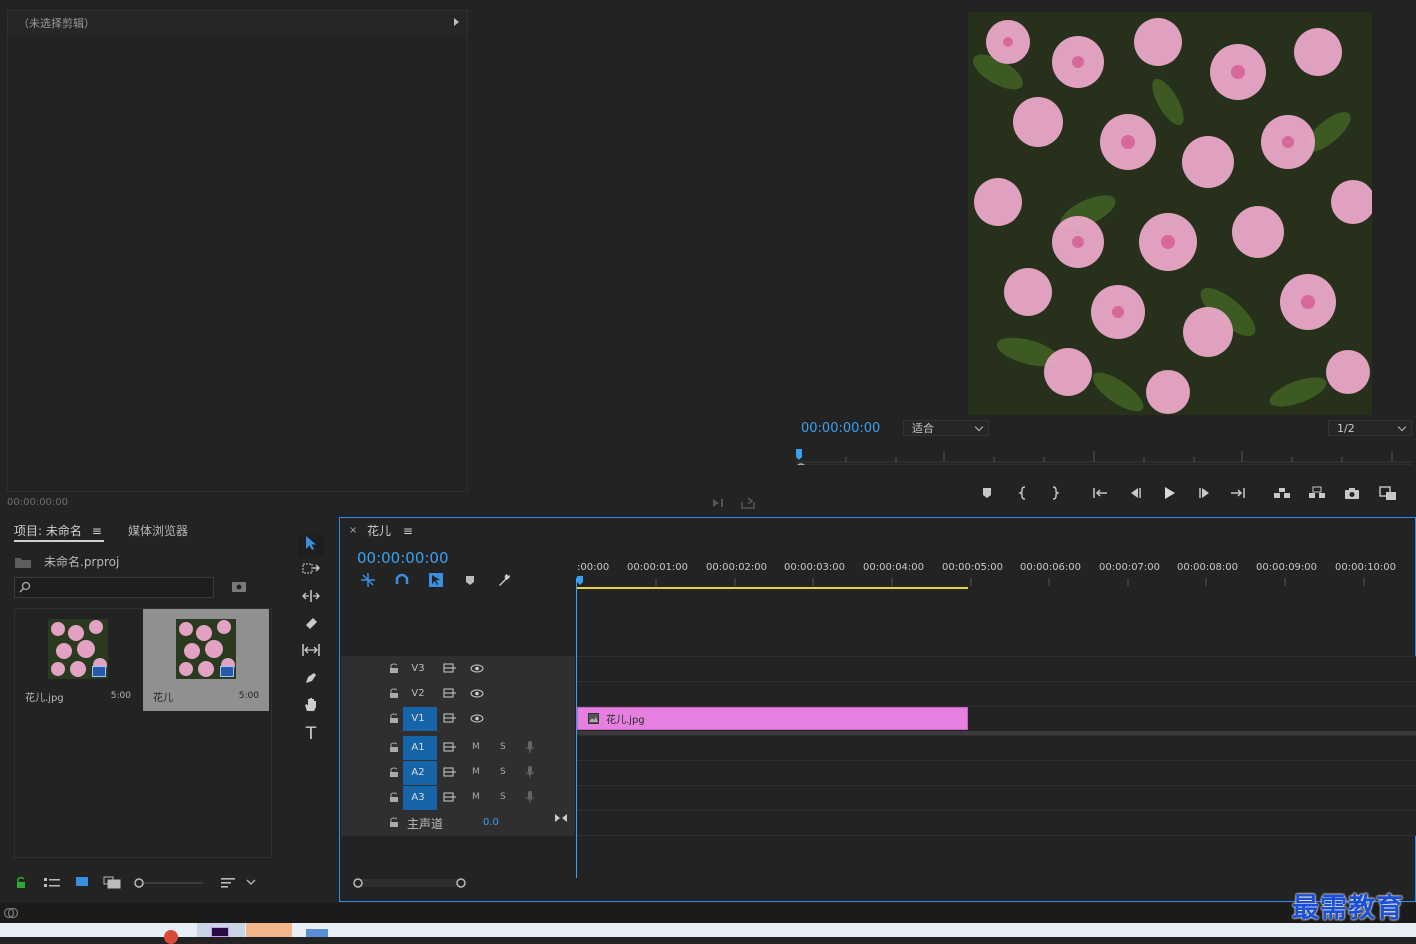 This screenshot has width=1416, height=944. What do you see at coordinates (237, 23) in the screenshot?
I see `source-clip-header: （未选择剪辑）` at bounding box center [237, 23].